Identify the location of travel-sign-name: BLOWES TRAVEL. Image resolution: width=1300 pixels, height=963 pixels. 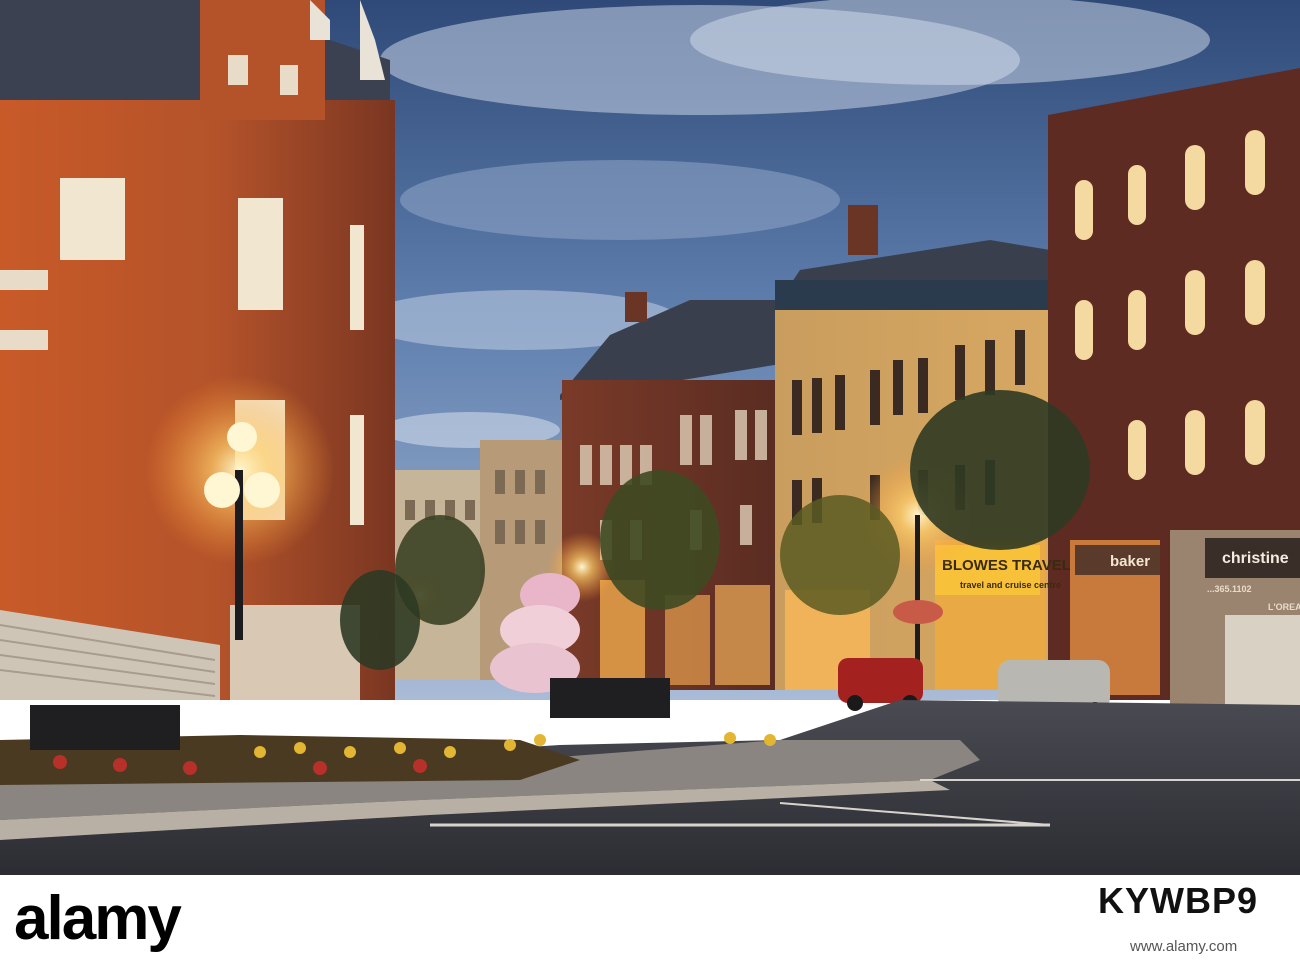
(1006, 565).